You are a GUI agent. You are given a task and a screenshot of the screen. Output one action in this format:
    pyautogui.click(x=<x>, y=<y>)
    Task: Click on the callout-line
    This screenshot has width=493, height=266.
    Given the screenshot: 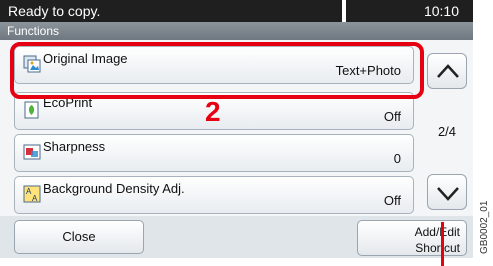 What is the action you would take?
    pyautogui.click(x=442, y=244)
    